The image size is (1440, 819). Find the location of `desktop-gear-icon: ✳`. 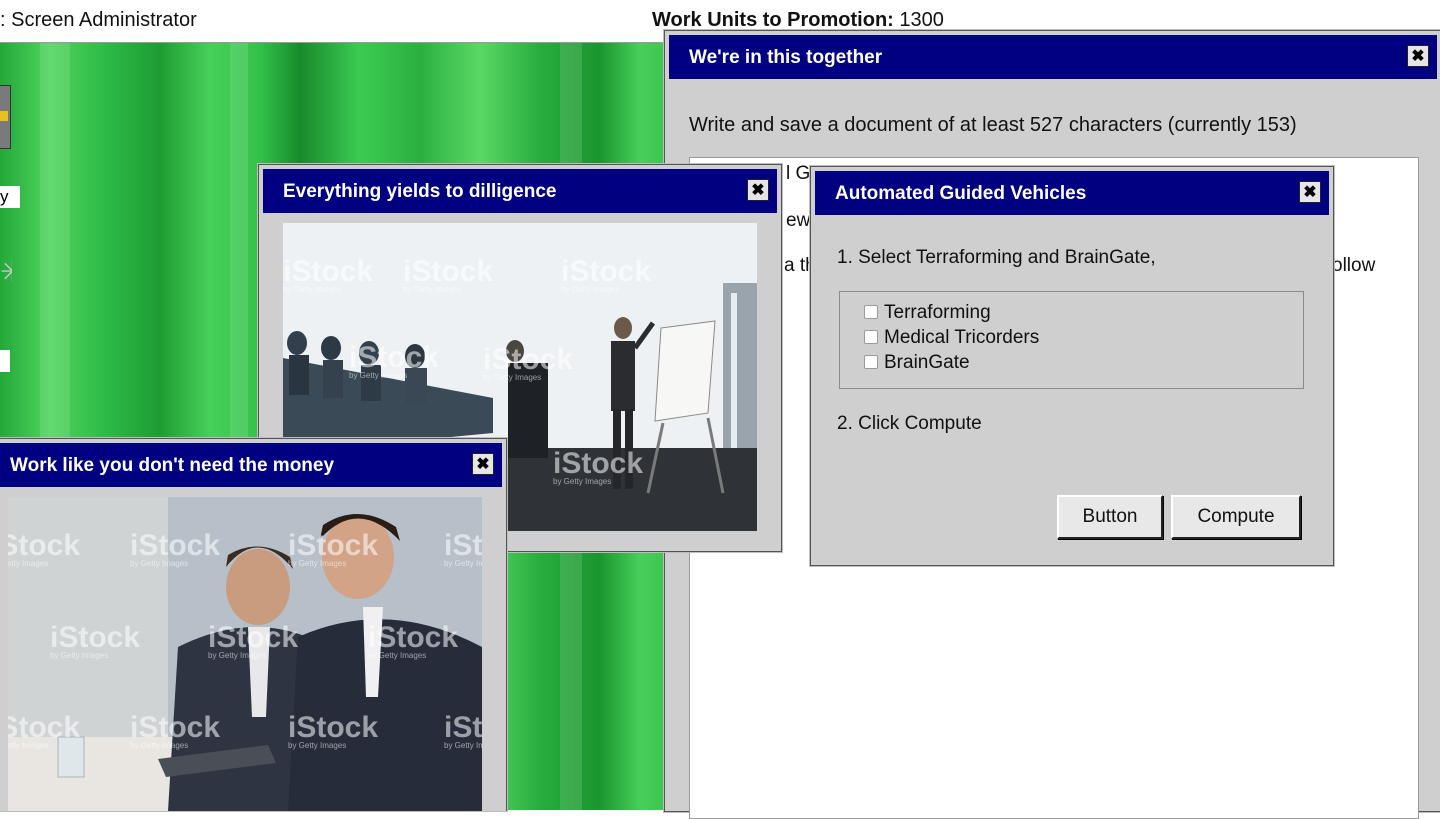

desktop-gear-icon: ✳ is located at coordinates (6, 273).